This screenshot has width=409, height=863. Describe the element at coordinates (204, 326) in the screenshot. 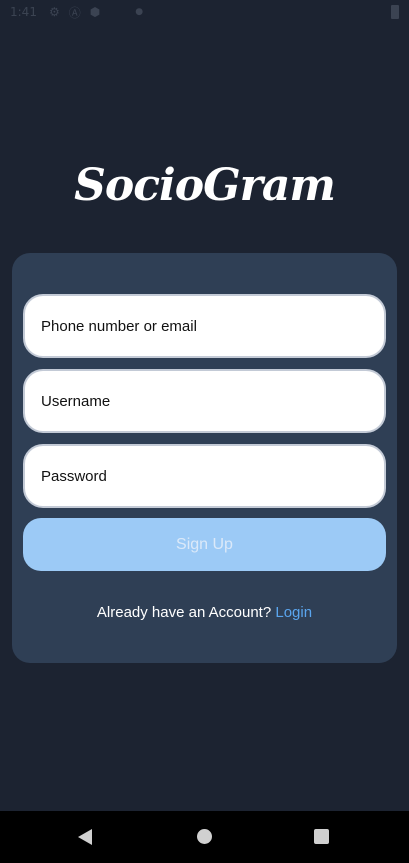

I see `phone-email-field: Phone number or email` at that location.